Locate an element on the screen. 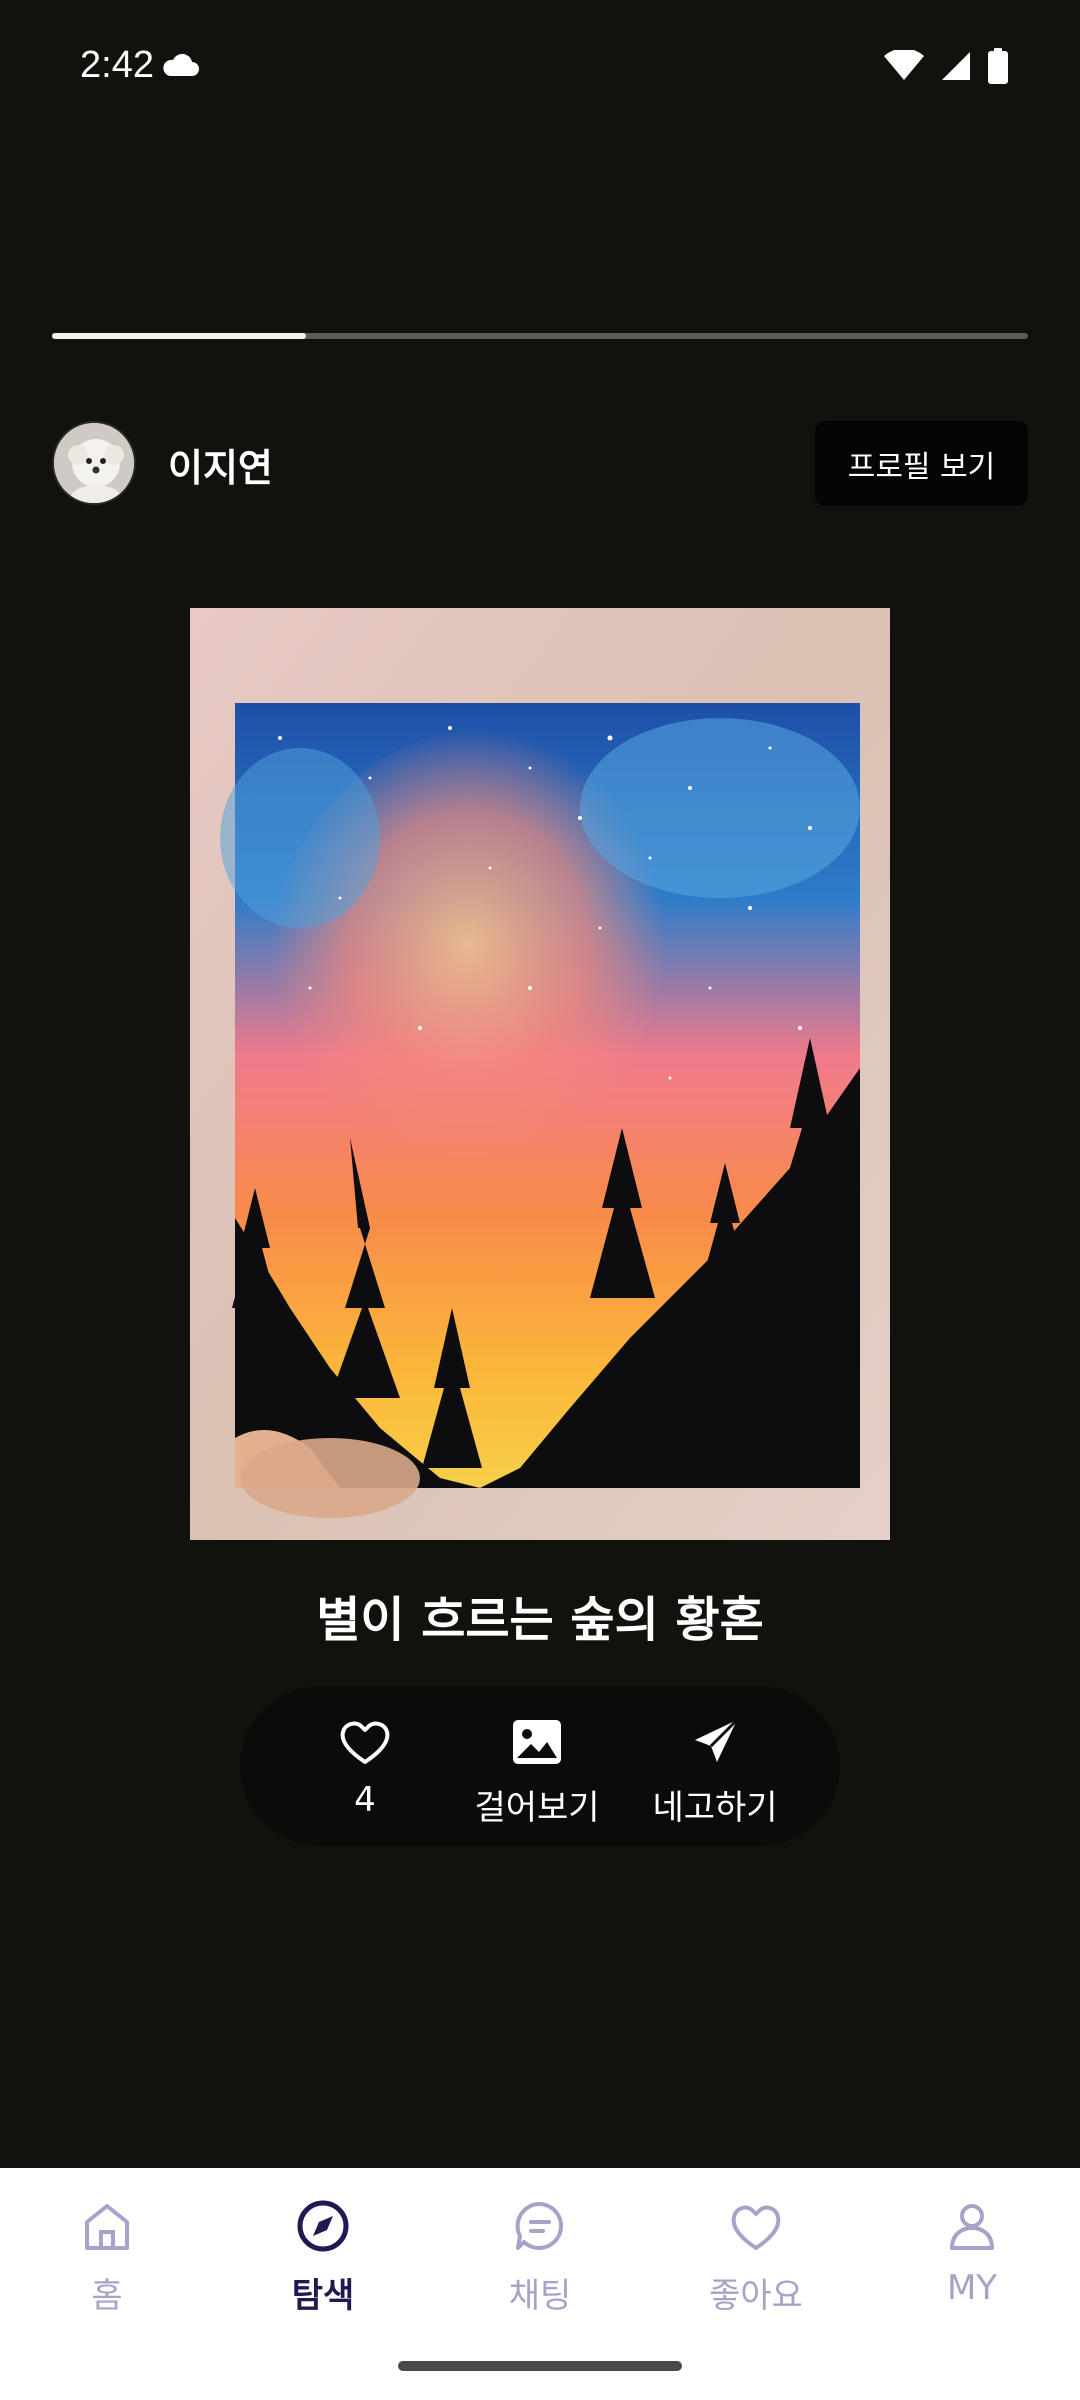 Image resolution: width=1080 pixels, height=2400 pixels. image-icon is located at coordinates (537, 1742).